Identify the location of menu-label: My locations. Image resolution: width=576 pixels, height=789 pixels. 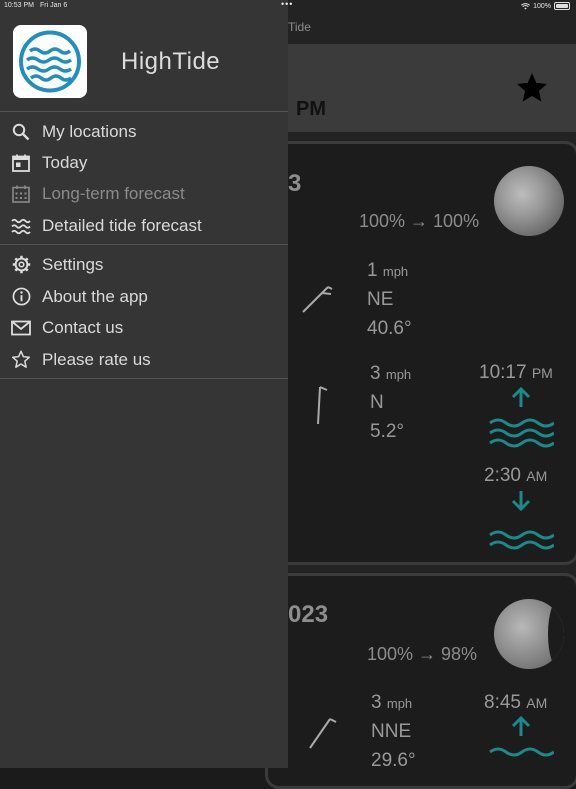
(89, 131).